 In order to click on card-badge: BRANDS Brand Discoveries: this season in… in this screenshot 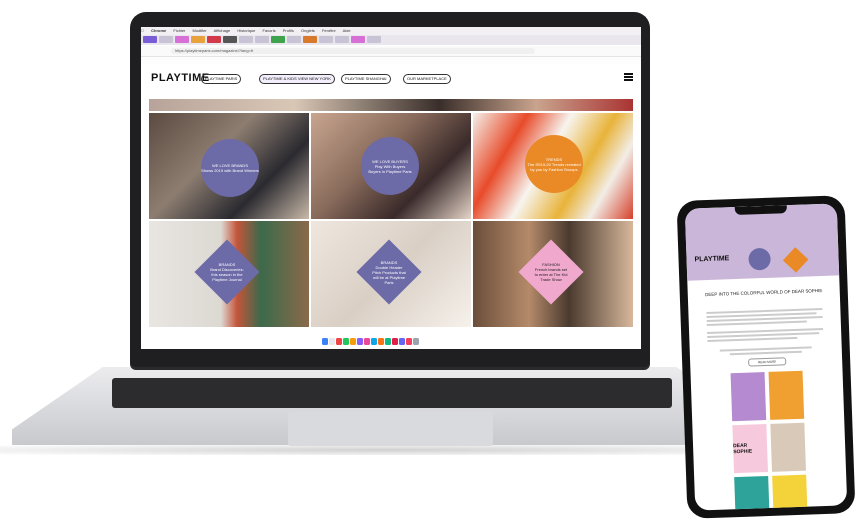, I will do `click(227, 272)`.